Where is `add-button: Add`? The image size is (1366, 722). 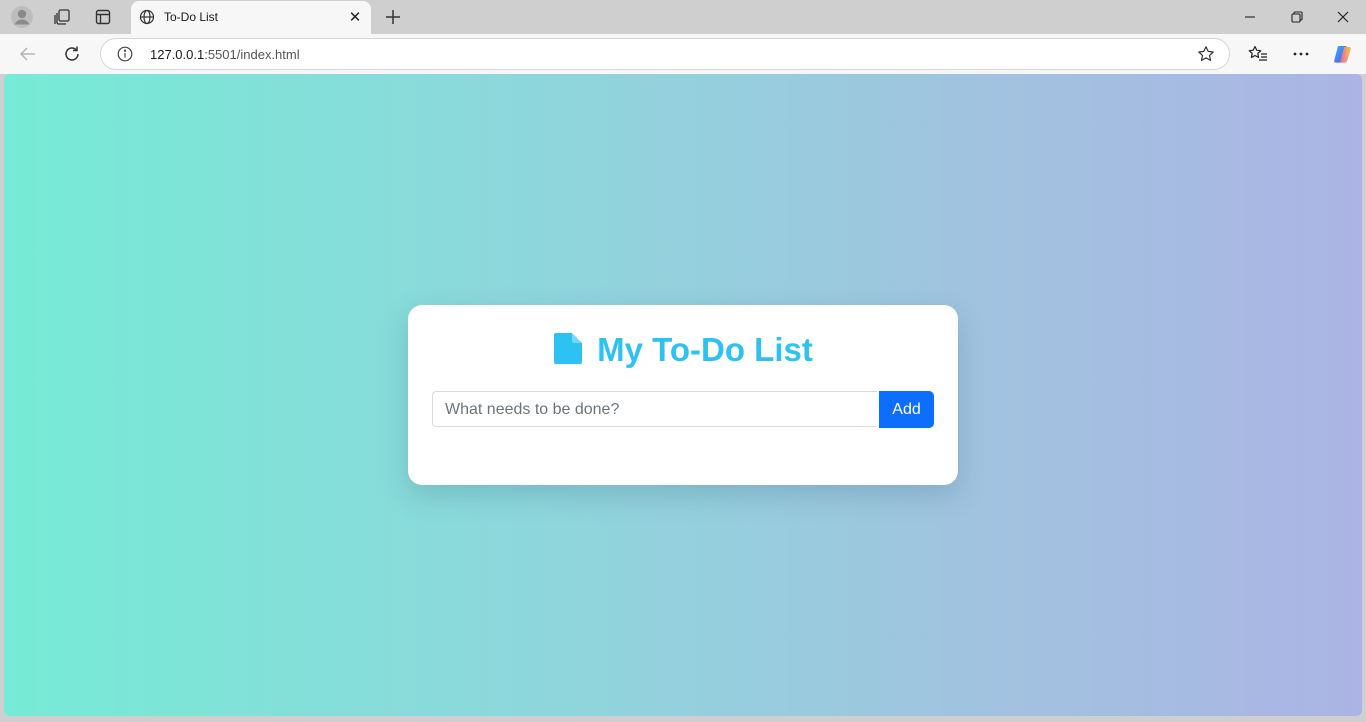 add-button: Add is located at coordinates (906, 409).